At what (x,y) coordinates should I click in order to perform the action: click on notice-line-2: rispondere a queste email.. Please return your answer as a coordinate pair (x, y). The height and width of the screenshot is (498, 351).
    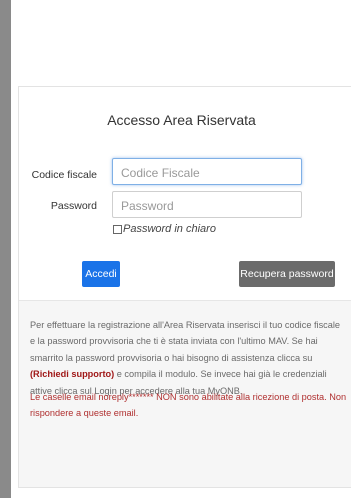
    Looking at the image, I should click on (84, 413).